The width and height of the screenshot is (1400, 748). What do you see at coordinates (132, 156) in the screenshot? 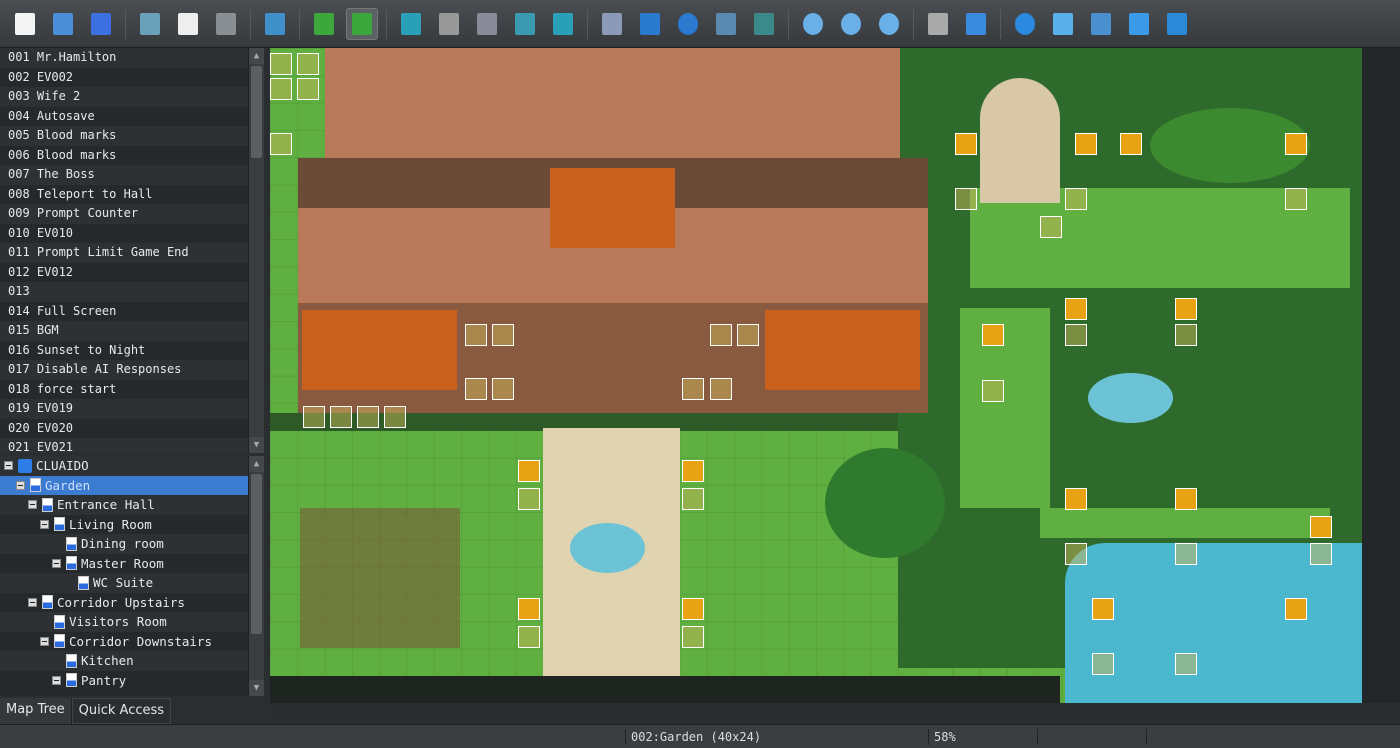
I see `event-list-item: 006 Blood marks` at bounding box center [132, 156].